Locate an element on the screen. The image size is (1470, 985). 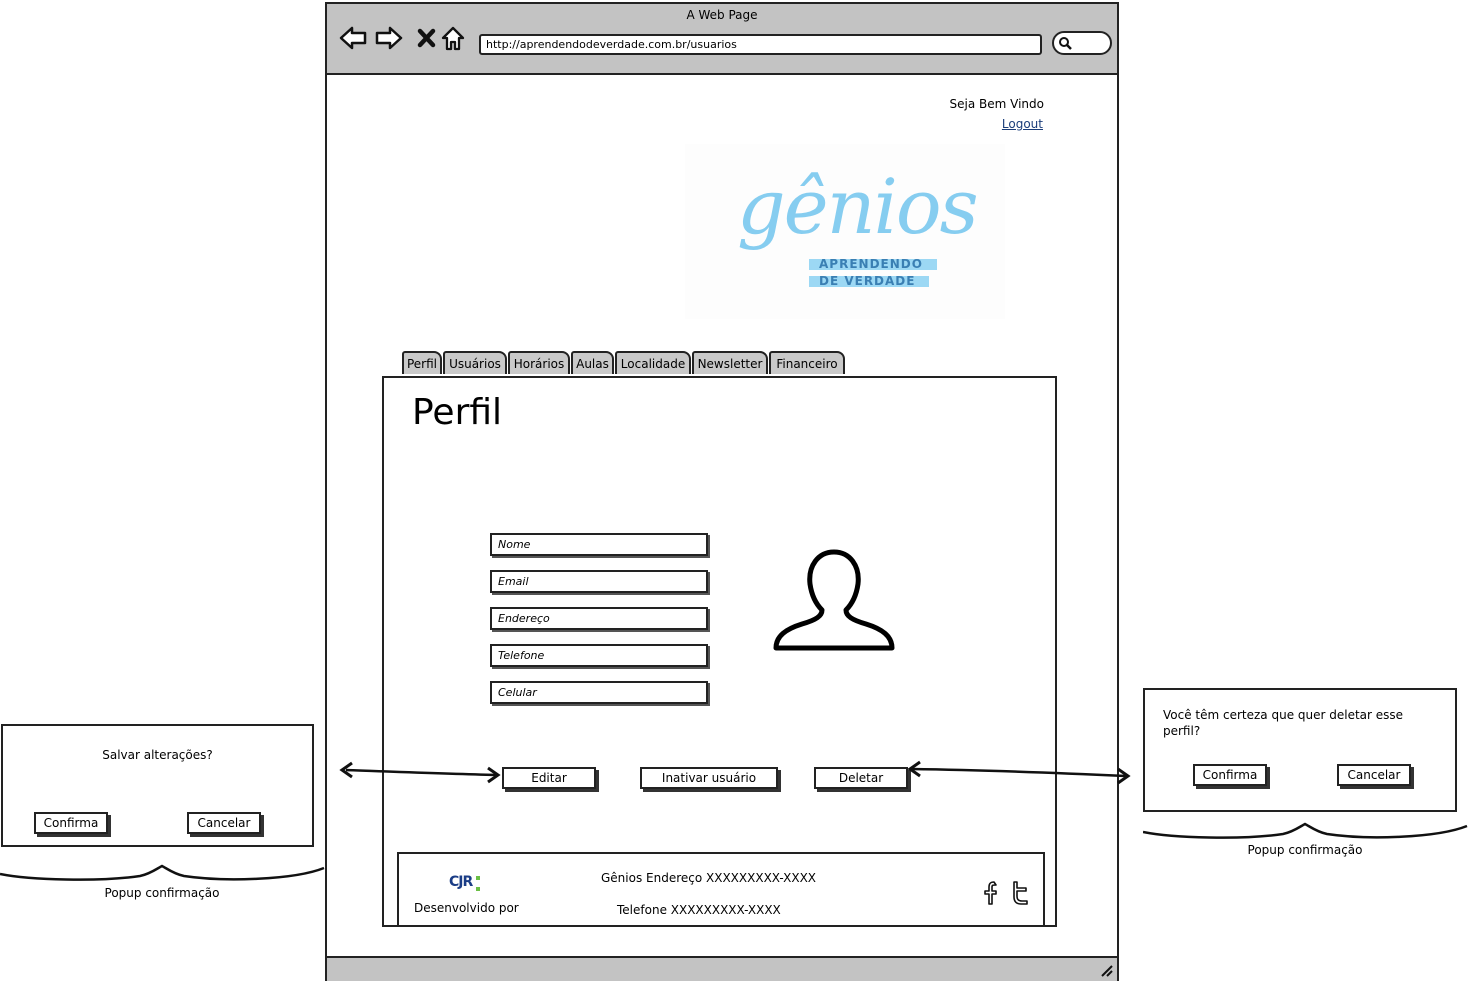
edit-button: Editar is located at coordinates (549, 778).